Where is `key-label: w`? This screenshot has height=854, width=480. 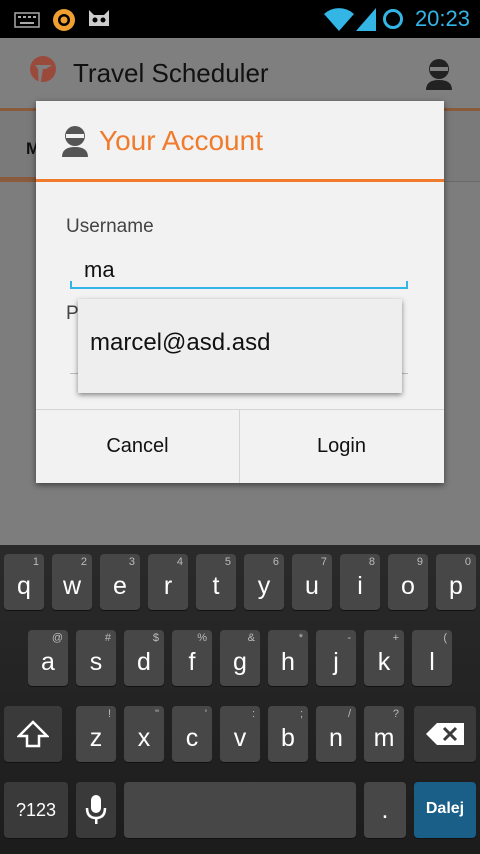
key-label: w is located at coordinates (72, 586).